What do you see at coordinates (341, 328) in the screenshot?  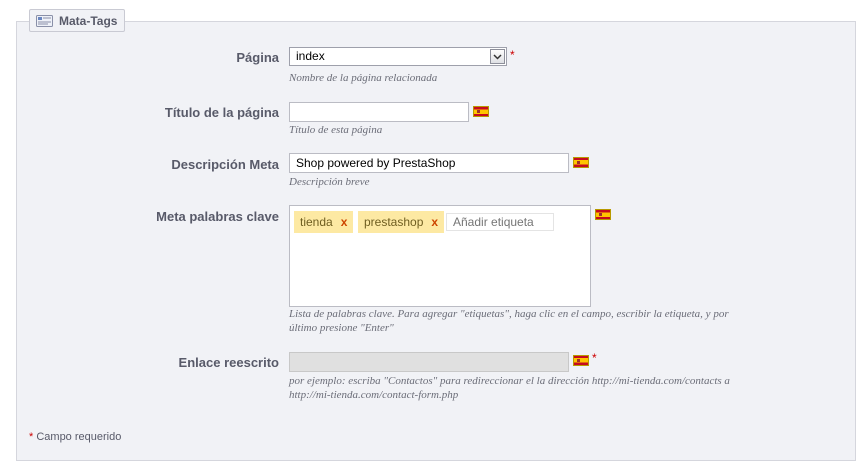 I see `keywords-hint-line2: último presione "Enter"` at bounding box center [341, 328].